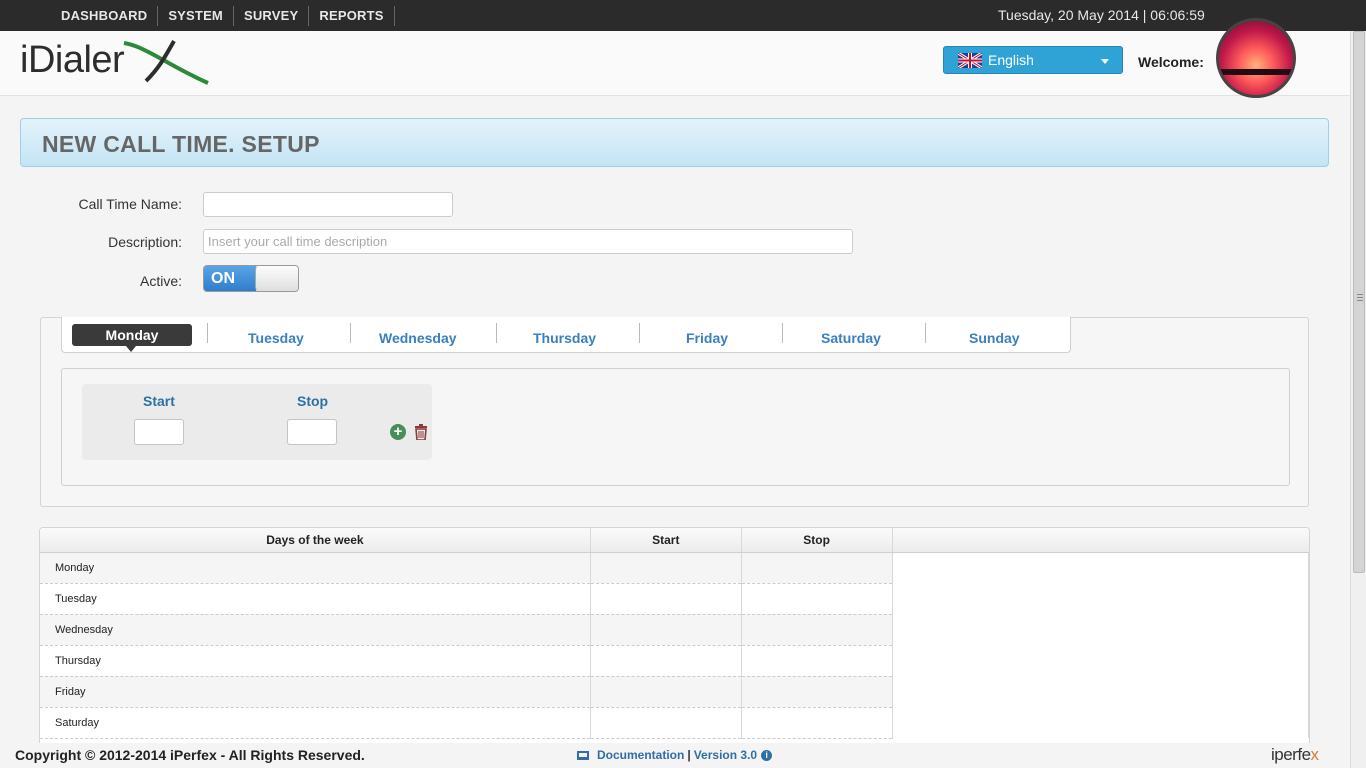  Describe the element at coordinates (1011, 60) in the screenshot. I see `language-label: English` at that location.